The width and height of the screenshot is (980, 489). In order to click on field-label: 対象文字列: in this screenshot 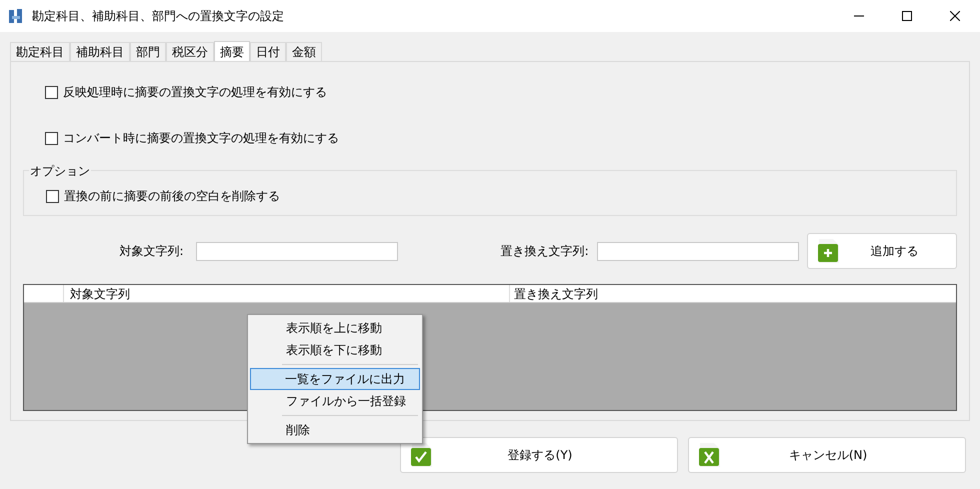, I will do `click(151, 251)`.